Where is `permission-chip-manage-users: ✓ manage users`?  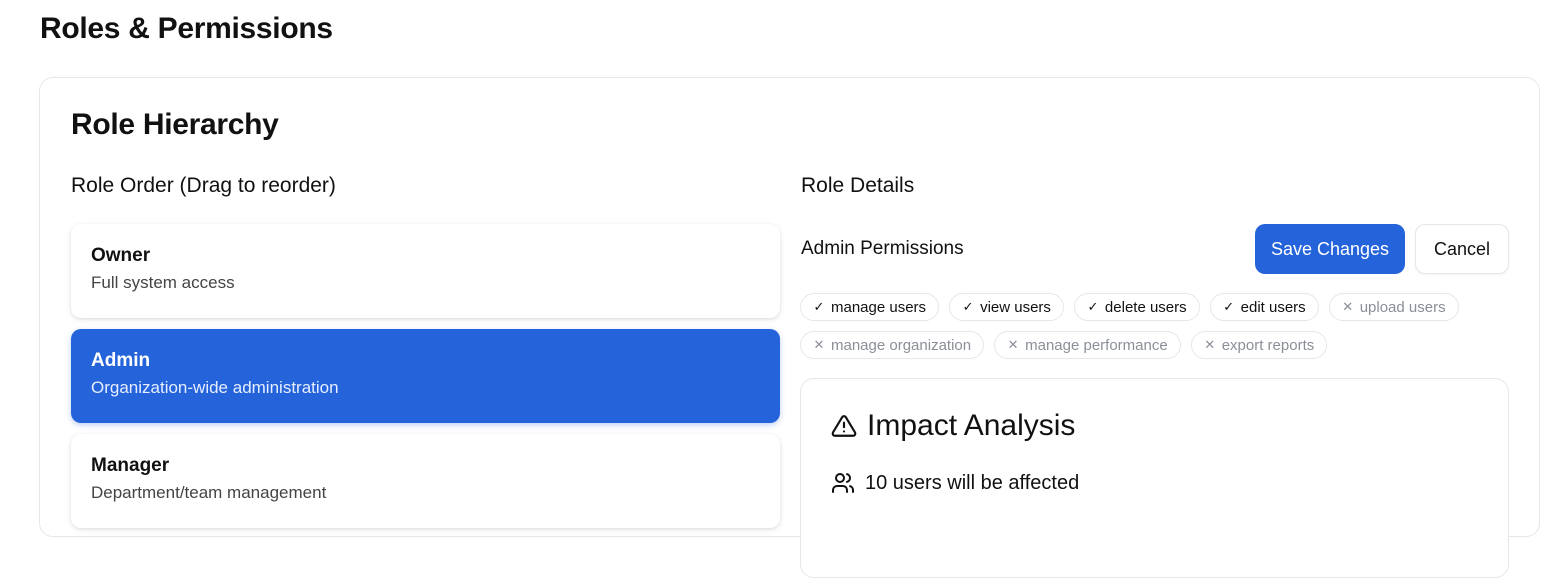
permission-chip-manage-users: ✓ manage users is located at coordinates (870, 307).